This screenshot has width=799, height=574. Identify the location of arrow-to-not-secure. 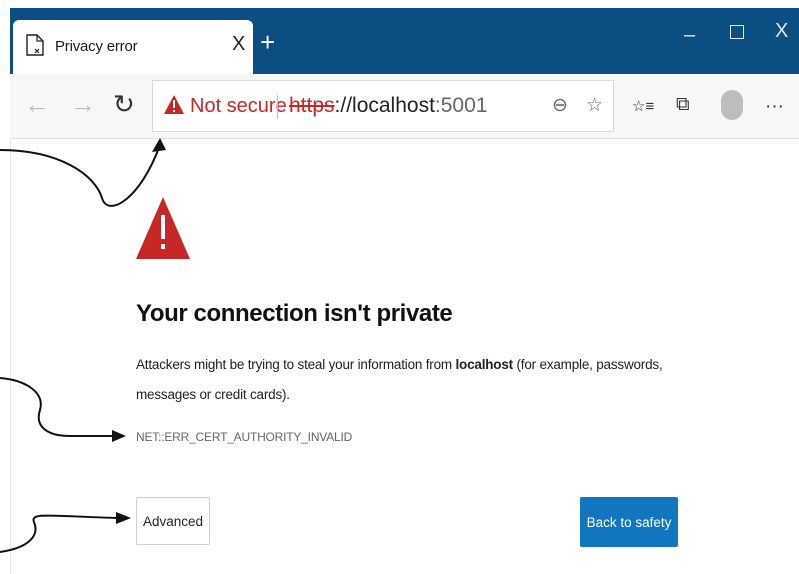
(80, 175).